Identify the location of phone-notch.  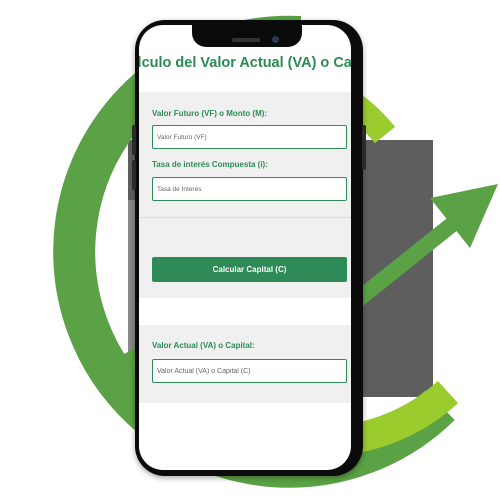
(247, 36).